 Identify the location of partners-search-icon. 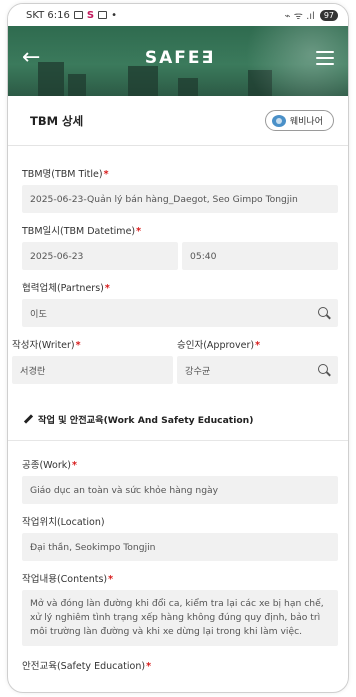
(324, 313).